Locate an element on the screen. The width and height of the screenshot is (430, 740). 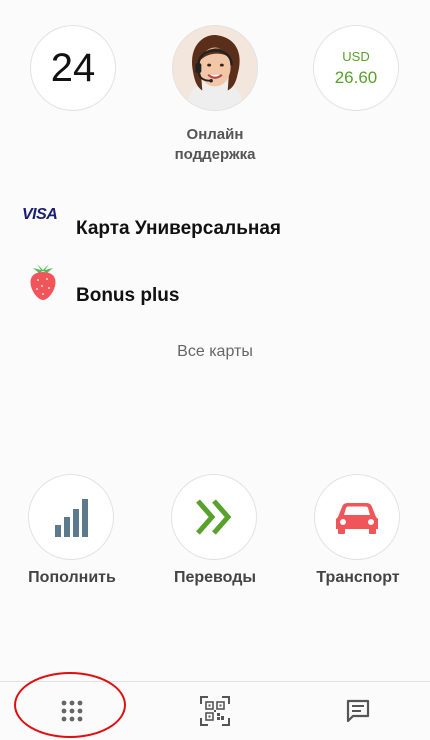
tab-menu is located at coordinates (71, 711).